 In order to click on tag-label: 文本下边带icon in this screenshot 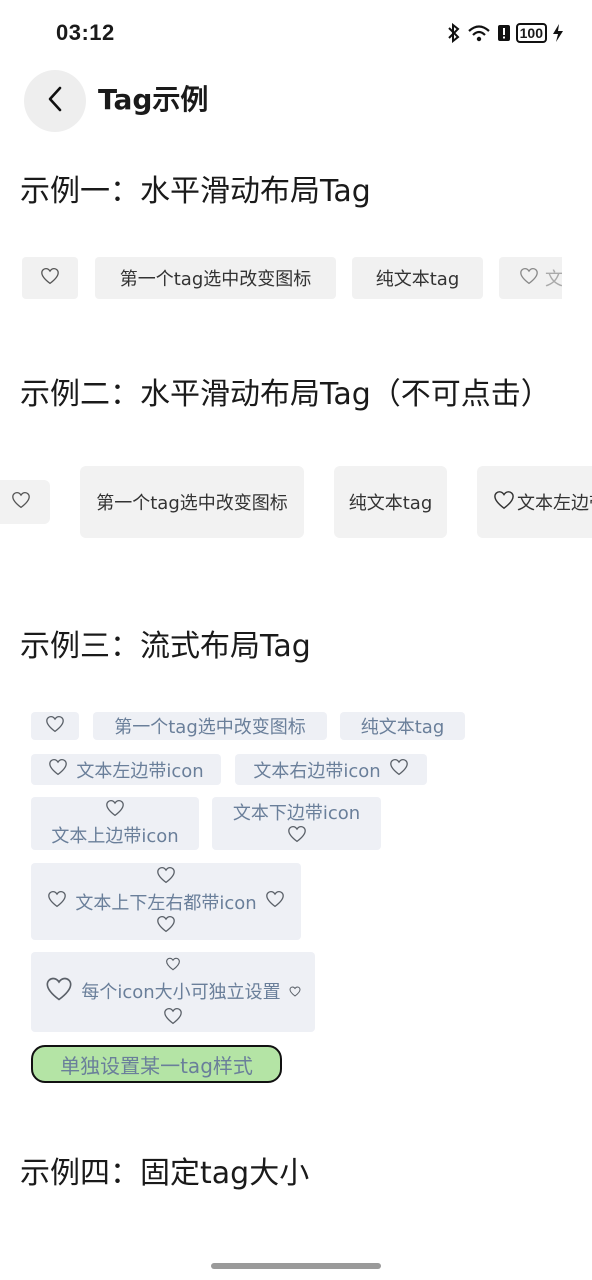, I will do `click(296, 813)`.